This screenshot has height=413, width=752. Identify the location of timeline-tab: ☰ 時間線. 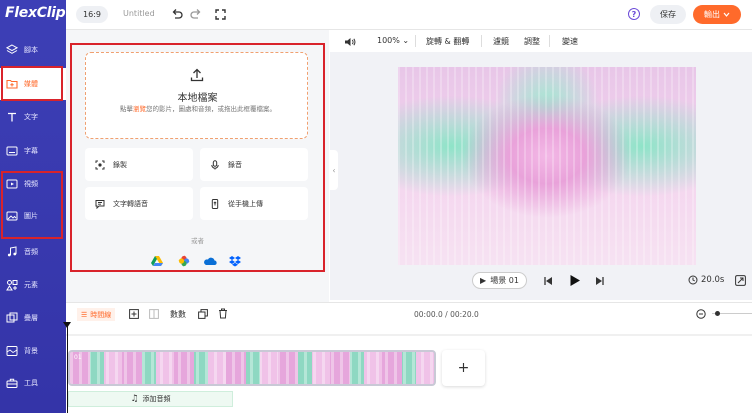
(96, 314).